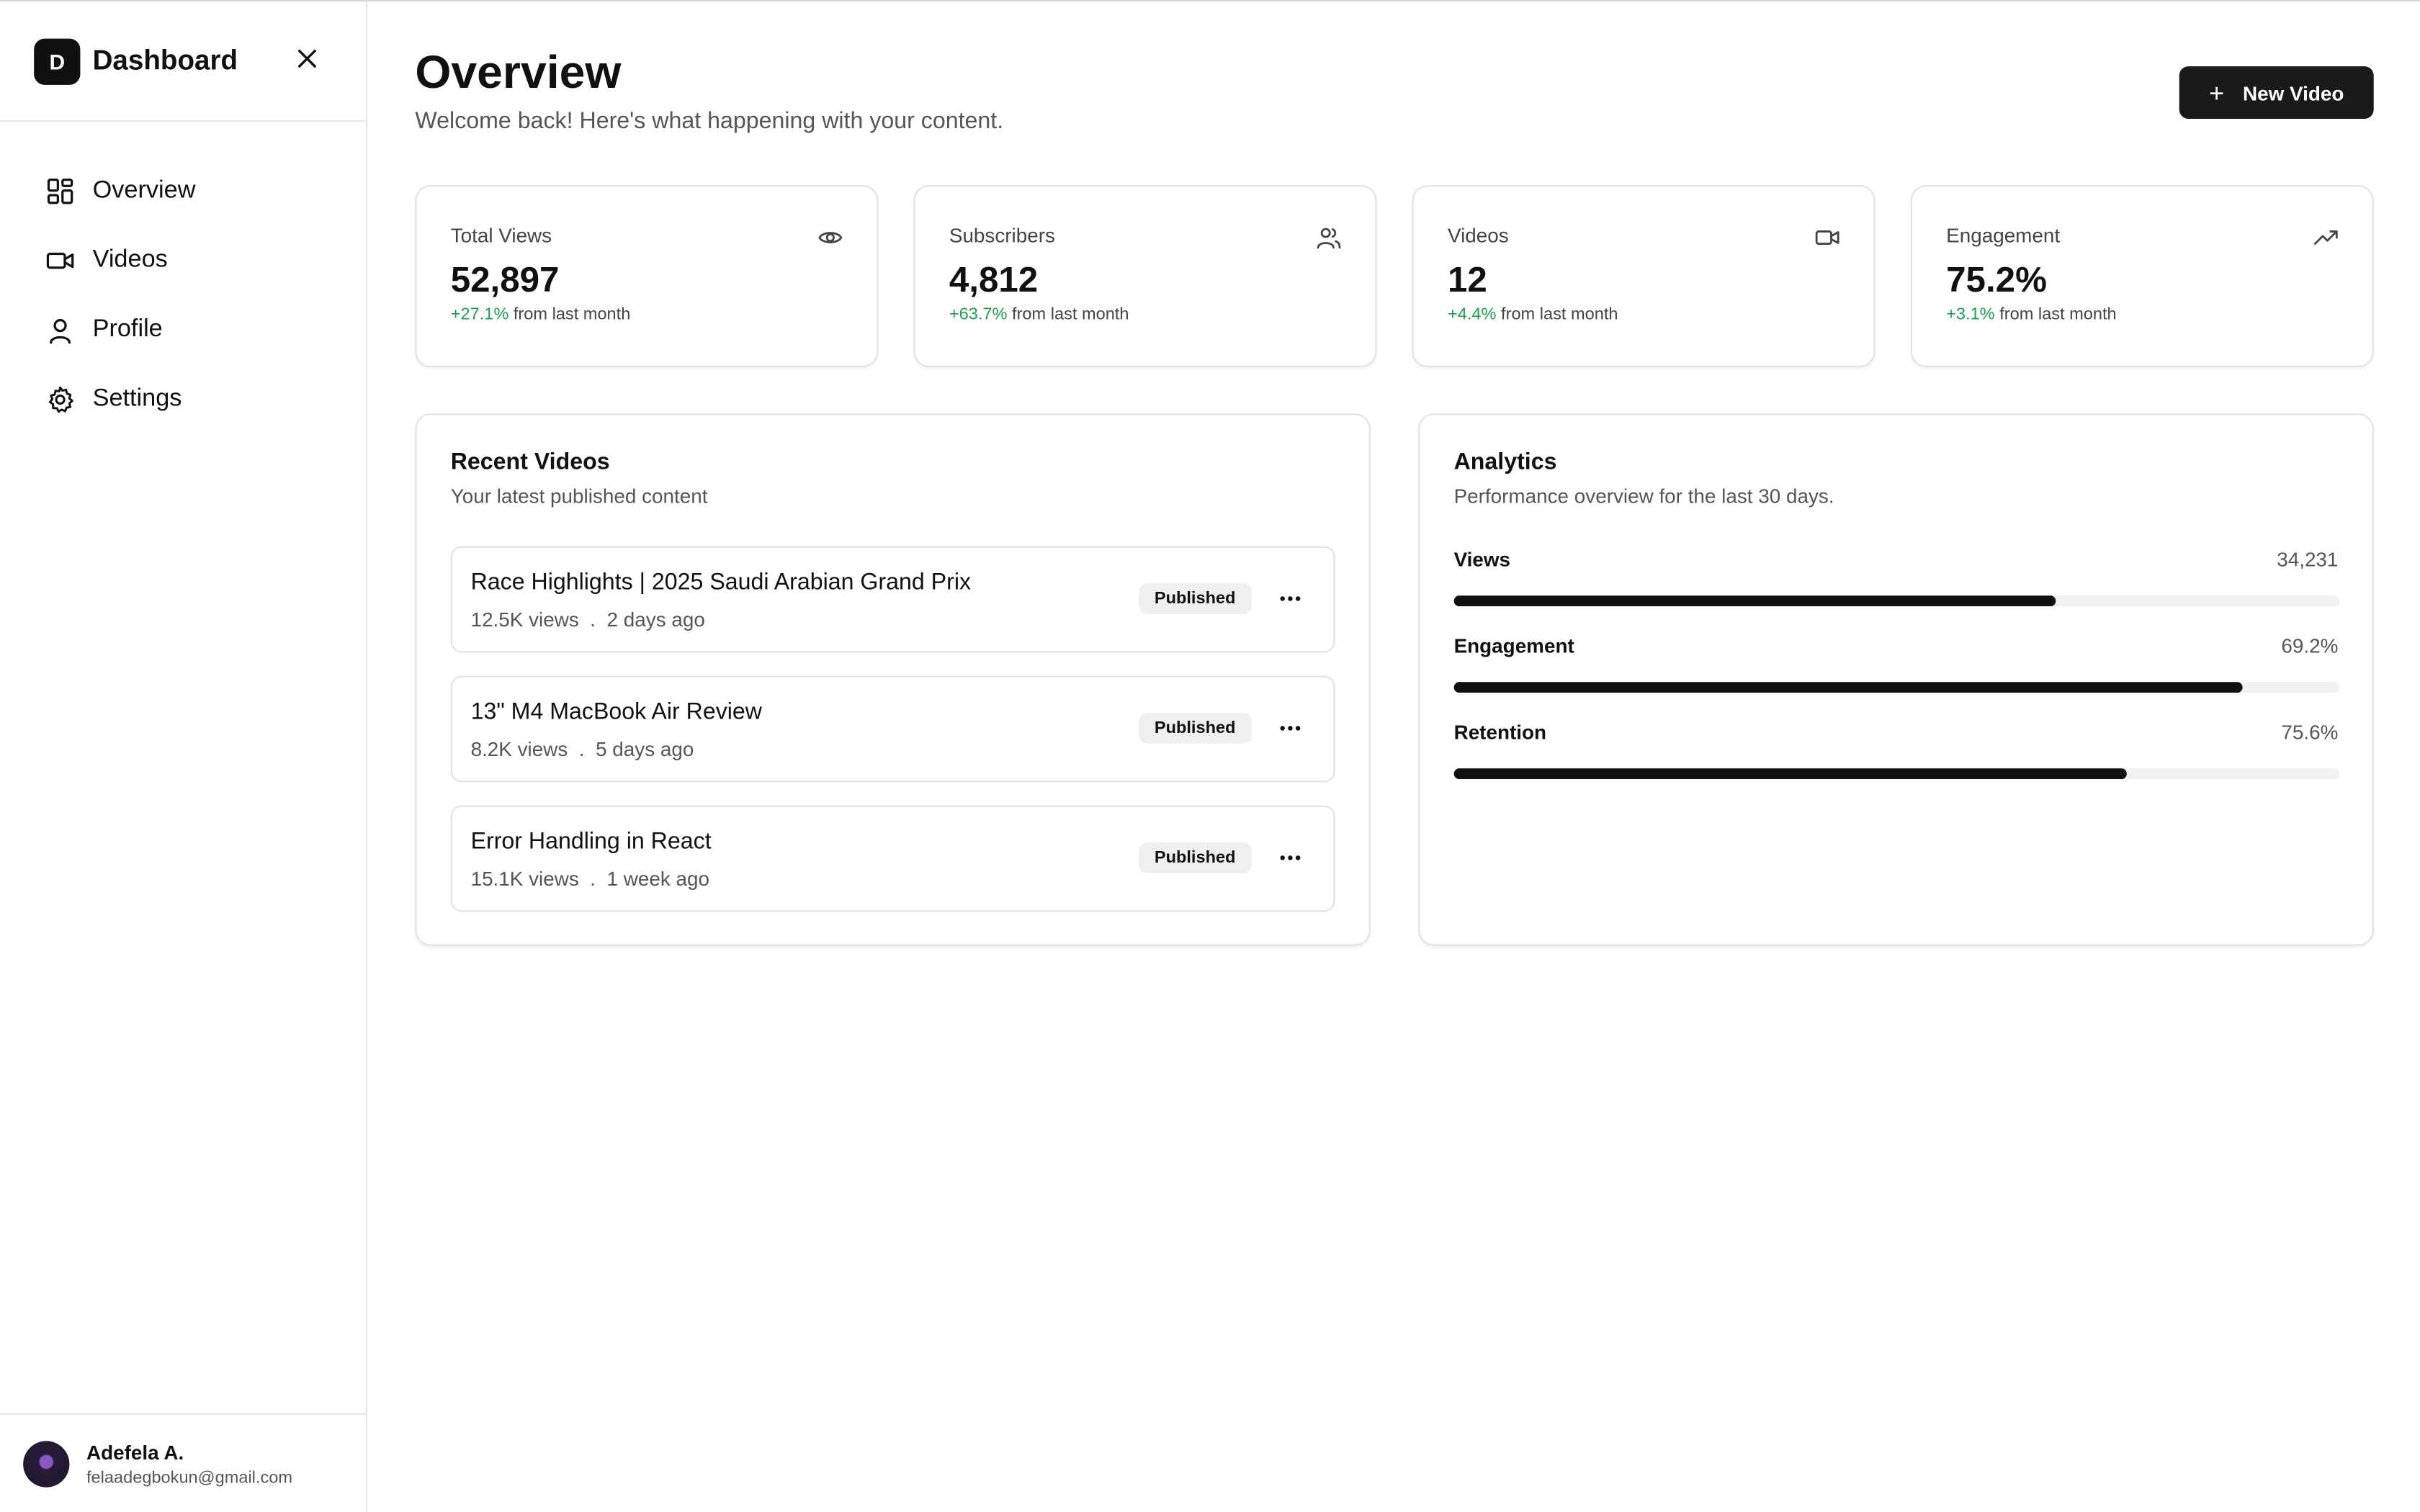 The image size is (2420, 1512). Describe the element at coordinates (1513, 645) in the screenshot. I see `metric-label: Engagement` at that location.